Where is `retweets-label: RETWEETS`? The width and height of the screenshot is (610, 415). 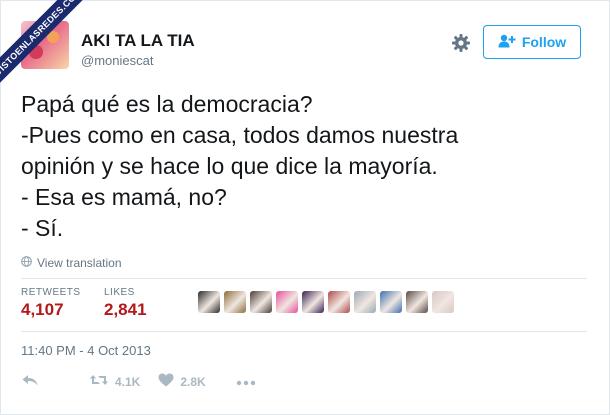 retweets-label: RETWEETS is located at coordinates (51, 292).